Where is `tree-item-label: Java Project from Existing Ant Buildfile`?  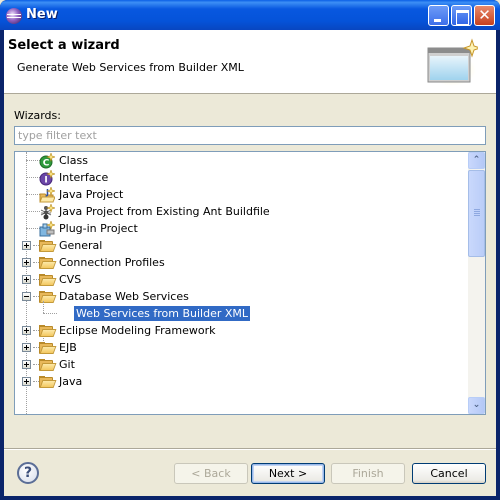
tree-item-label: Java Project from Existing Ant Buildfile is located at coordinates (164, 211).